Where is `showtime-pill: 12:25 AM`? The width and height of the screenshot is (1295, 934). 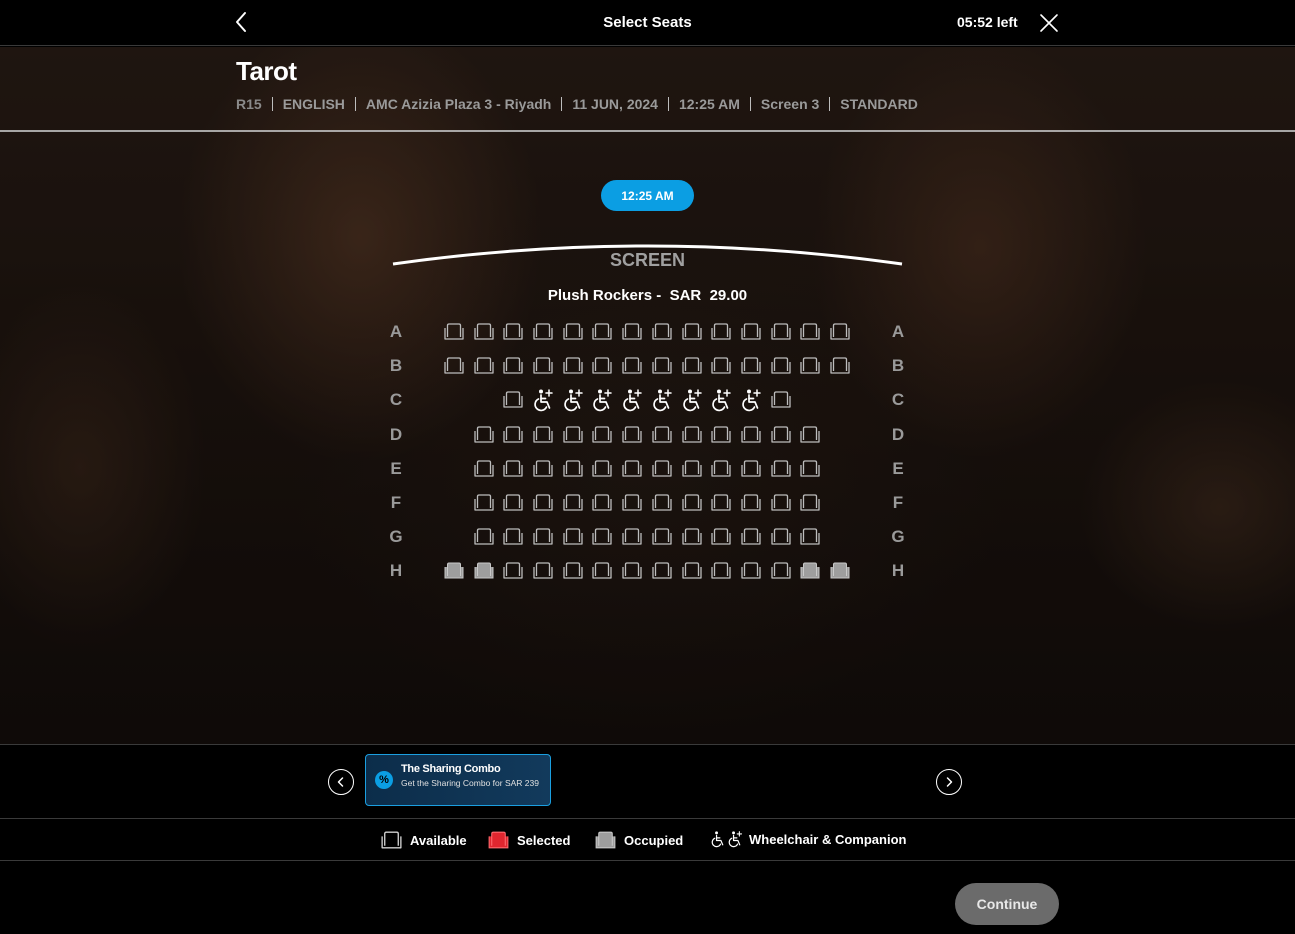 showtime-pill: 12:25 AM is located at coordinates (647, 195).